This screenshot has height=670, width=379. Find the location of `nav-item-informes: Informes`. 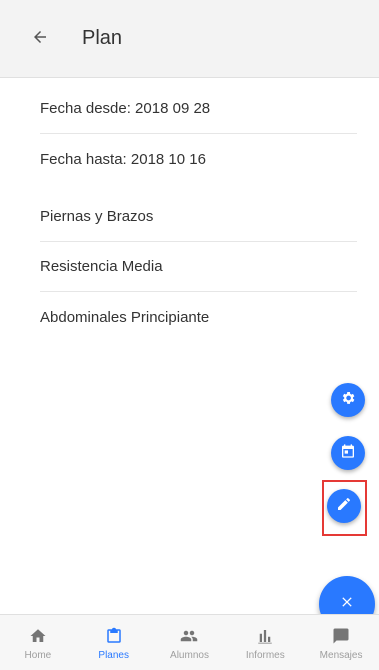

nav-item-informes: Informes is located at coordinates (265, 642).